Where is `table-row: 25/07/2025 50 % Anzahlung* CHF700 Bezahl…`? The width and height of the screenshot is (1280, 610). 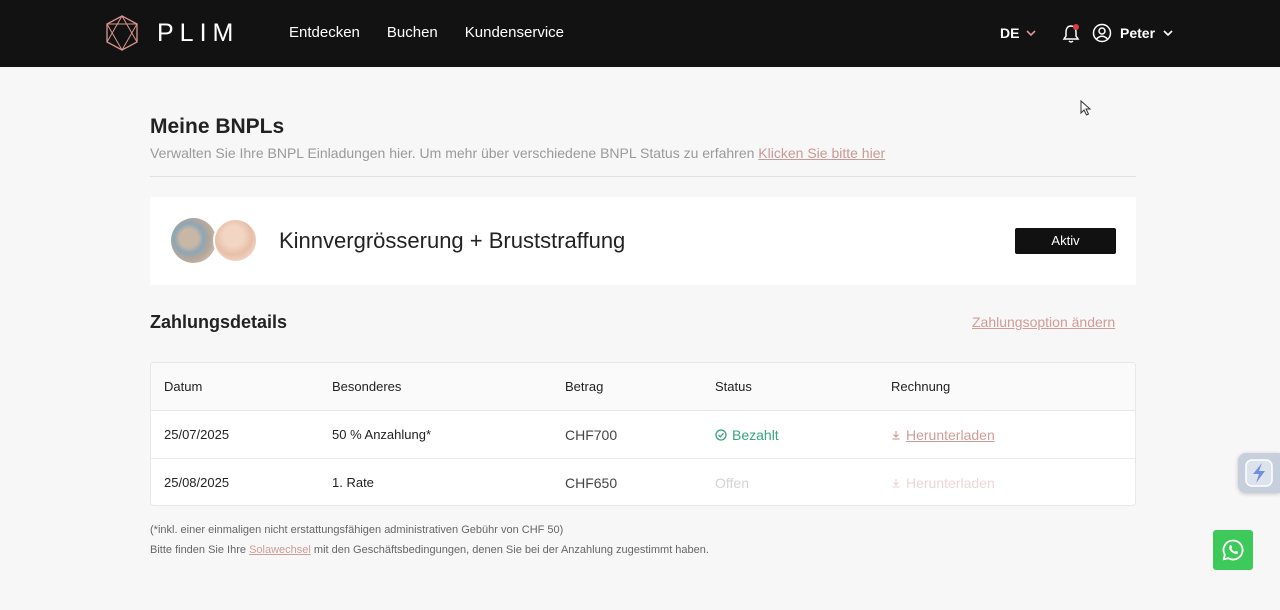 table-row: 25/07/2025 50 % Anzahlung* CHF700 Bezahl… is located at coordinates (643, 435).